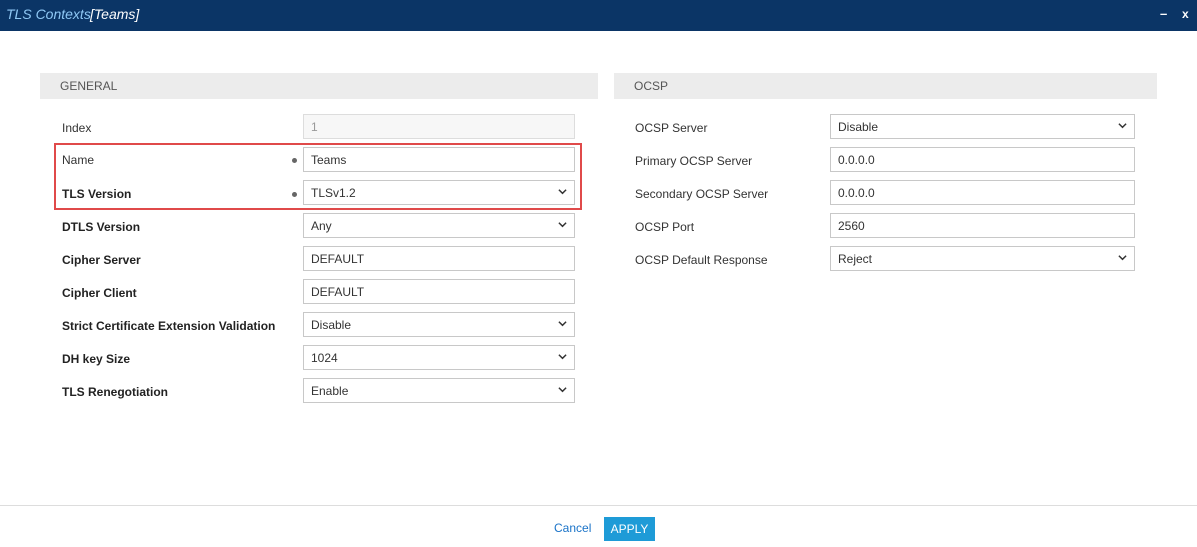 Image resolution: width=1197 pixels, height=547 pixels. I want to click on tls-renegotiation-select: Enable, so click(439, 390).